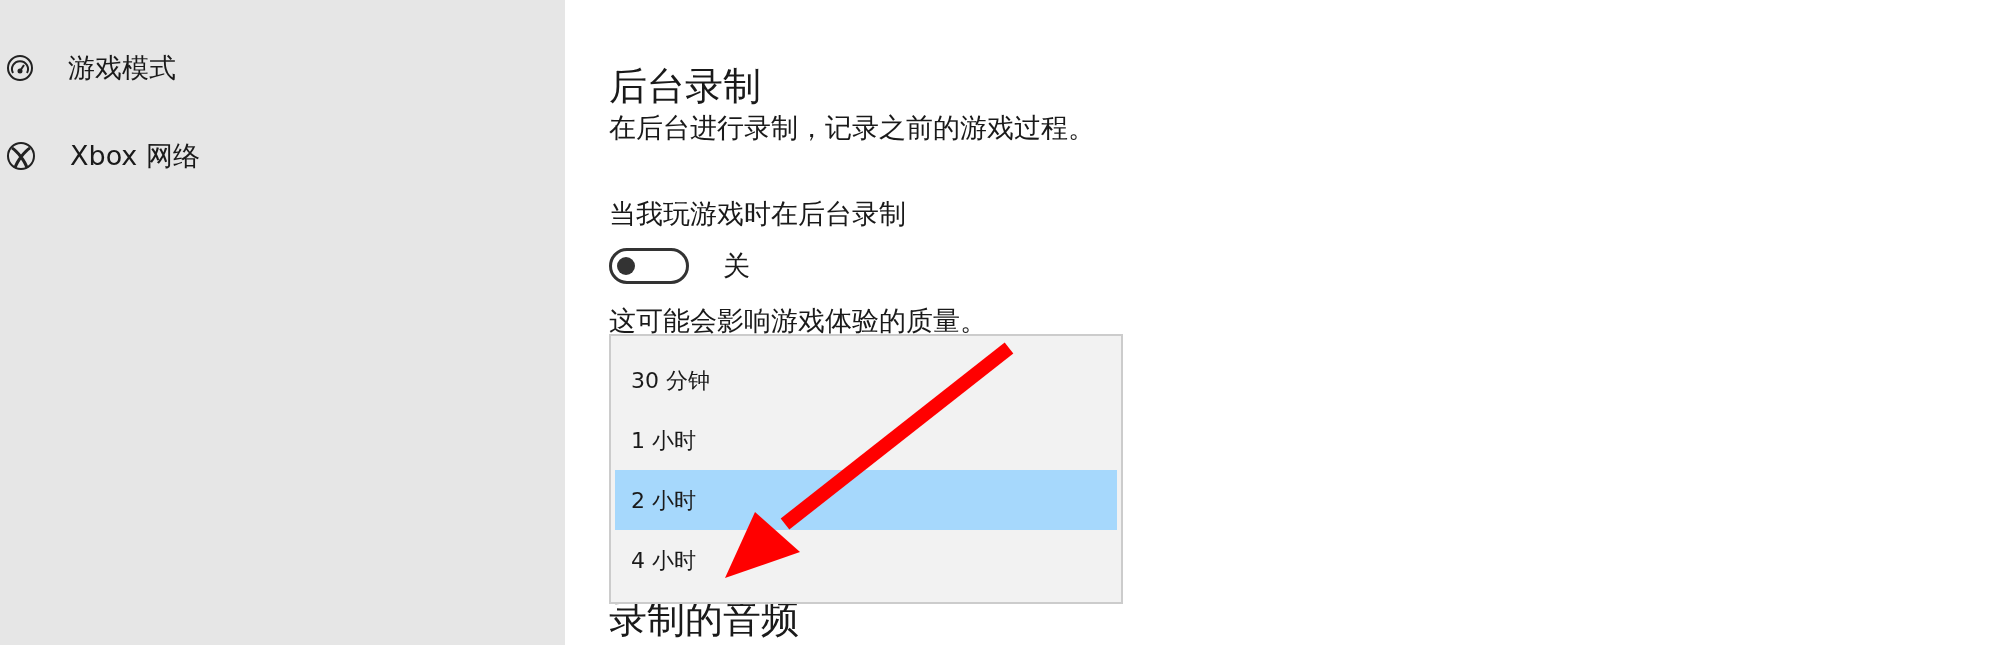 The image size is (2000, 645). What do you see at coordinates (866, 500) in the screenshot?
I see `dropdown-option: 2 小时` at bounding box center [866, 500].